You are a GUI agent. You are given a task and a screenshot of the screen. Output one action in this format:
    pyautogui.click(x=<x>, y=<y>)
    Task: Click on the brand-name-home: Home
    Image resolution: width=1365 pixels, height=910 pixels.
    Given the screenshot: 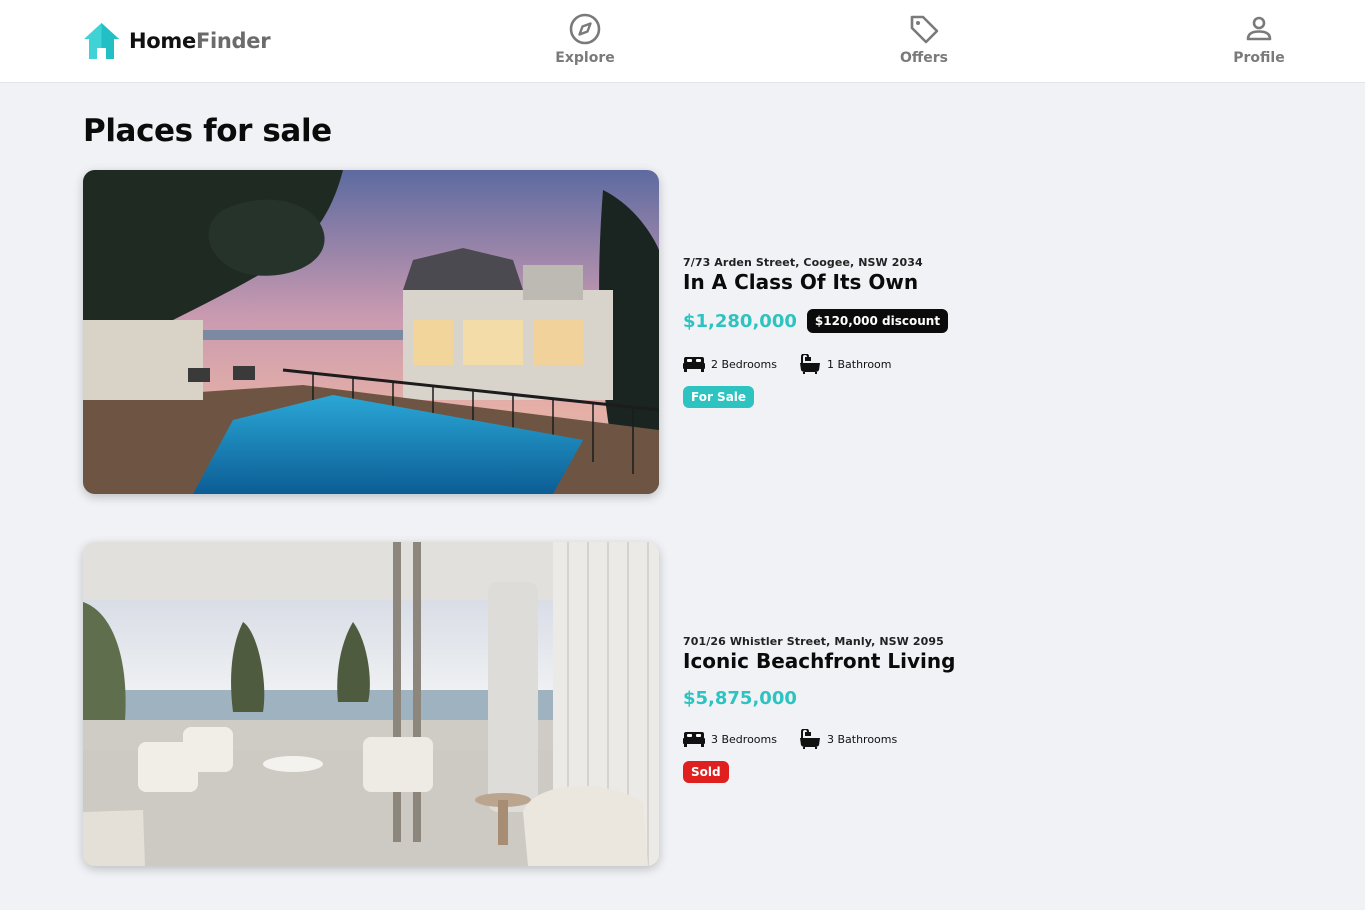 What is the action you would take?
    pyautogui.click(x=162, y=41)
    